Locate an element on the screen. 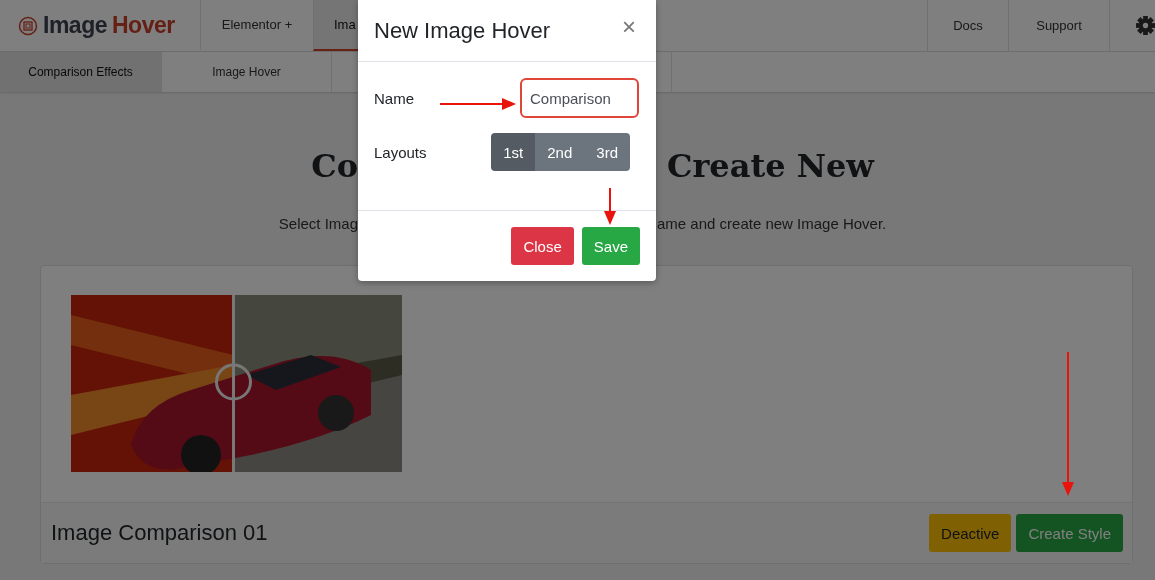 This screenshot has height=580, width=1155. card-button: Deactive is located at coordinates (970, 533).